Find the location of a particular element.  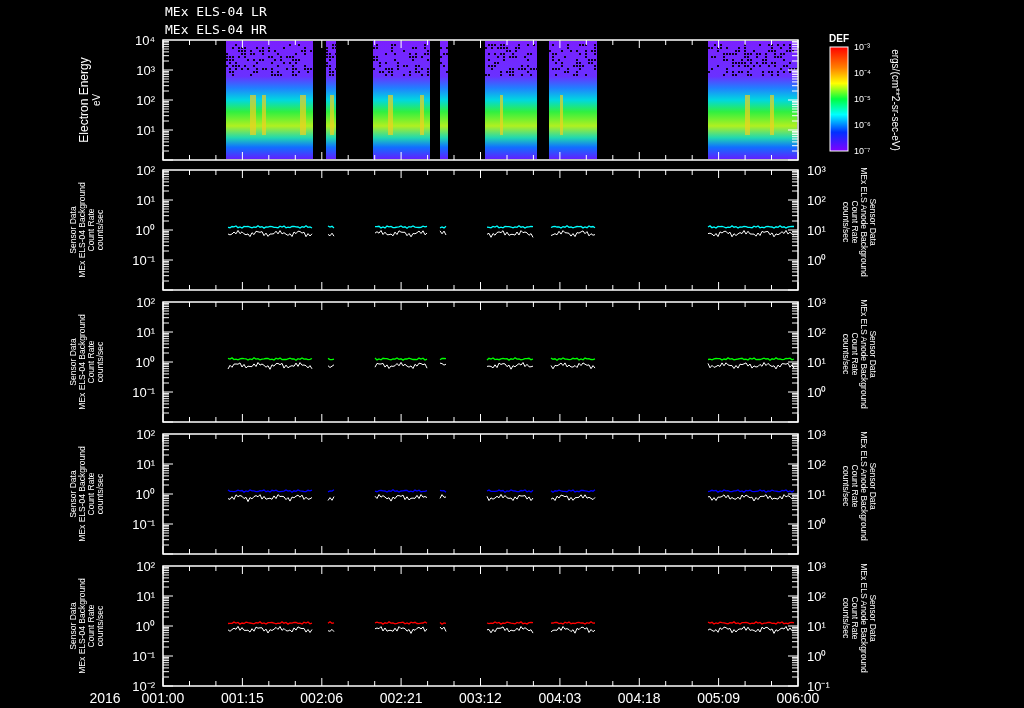

tick-label: 001:15 is located at coordinates (242, 698).